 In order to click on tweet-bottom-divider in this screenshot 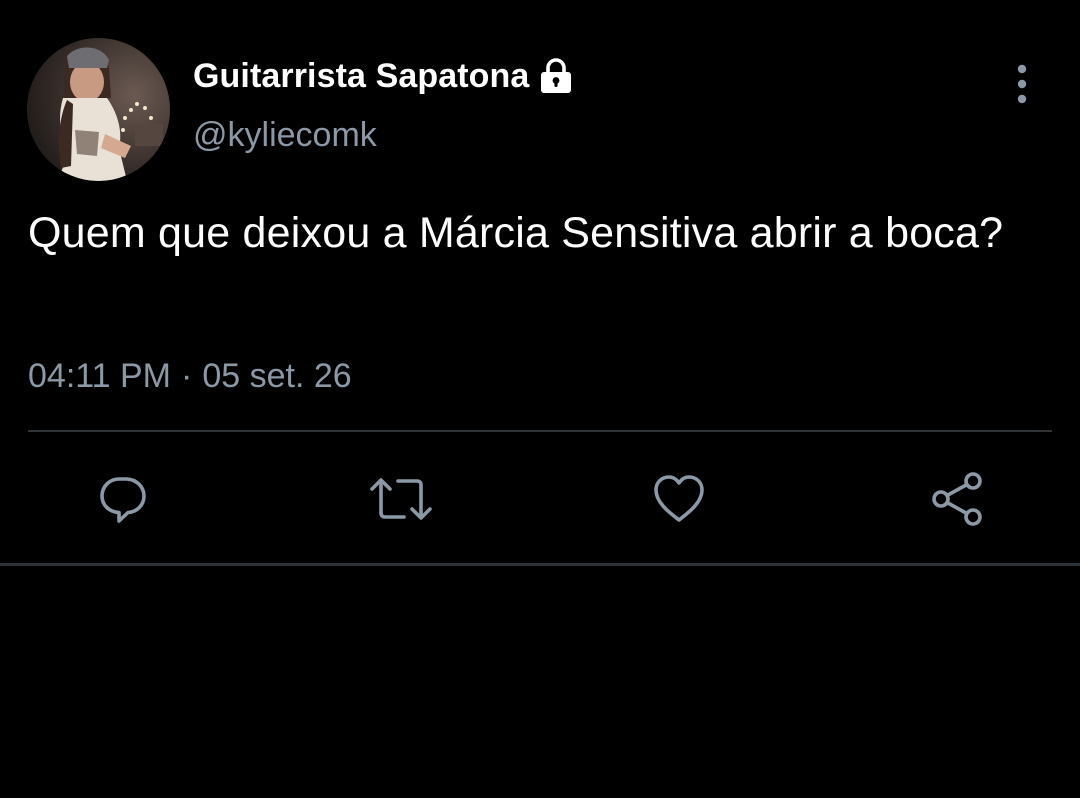, I will do `click(540, 564)`.